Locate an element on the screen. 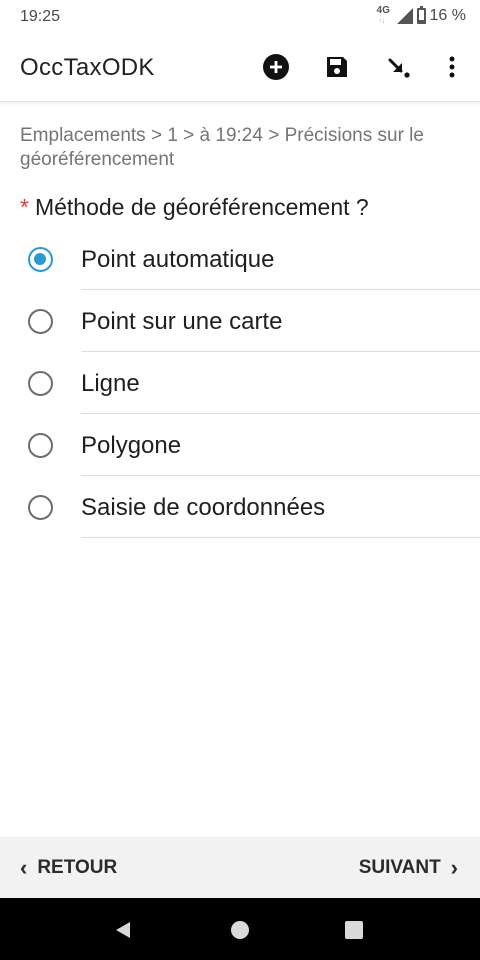 The width and height of the screenshot is (480, 960). option-point-sur-une-carte: Point sur une carte is located at coordinates (240, 321).